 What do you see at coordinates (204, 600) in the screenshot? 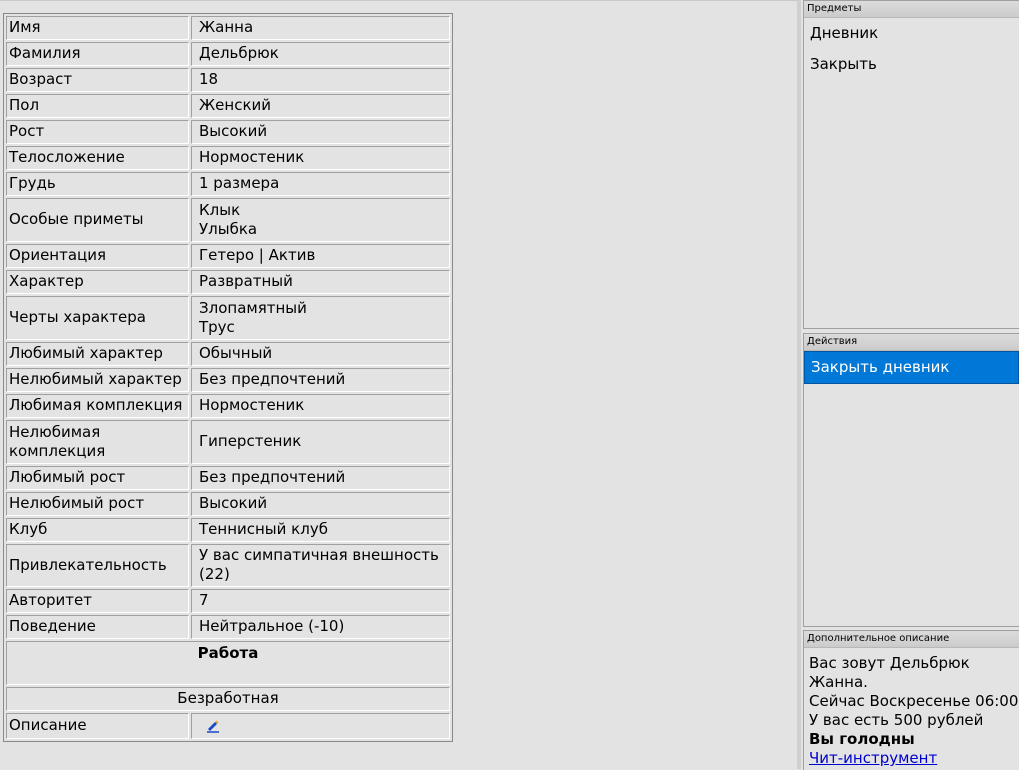
I see `row-value-line: 7` at bounding box center [204, 600].